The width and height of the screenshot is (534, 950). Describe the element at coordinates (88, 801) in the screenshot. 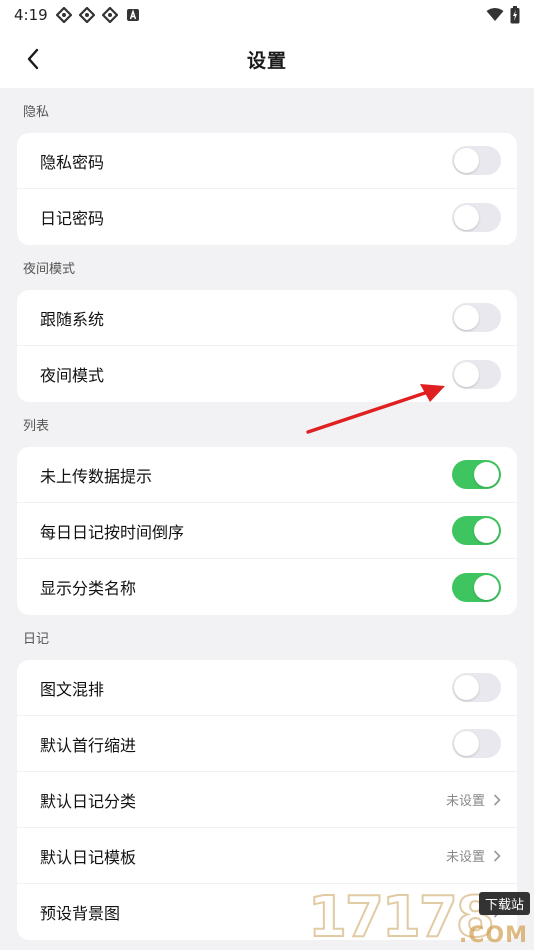

I see `setting-label: 默认日记分类` at that location.